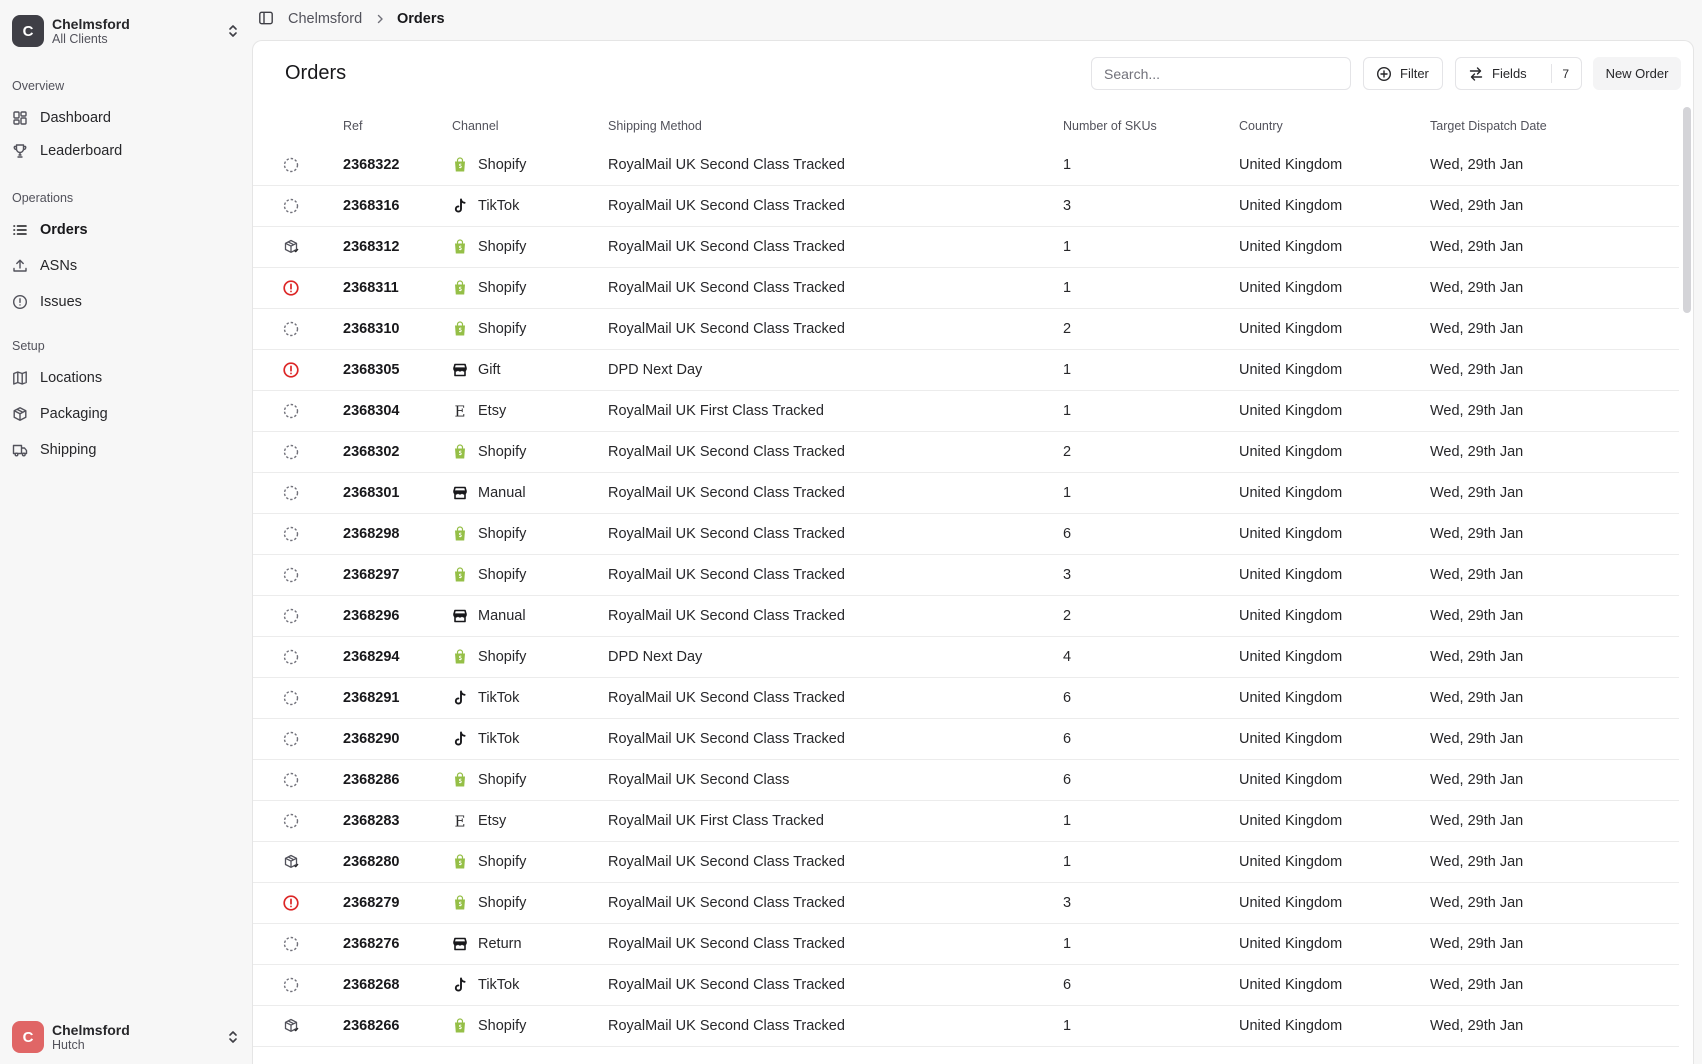 This screenshot has height=1064, width=1702. Describe the element at coordinates (126, 151) in the screenshot. I see `sidebar-item-leaderboard: Leaderboard` at that location.